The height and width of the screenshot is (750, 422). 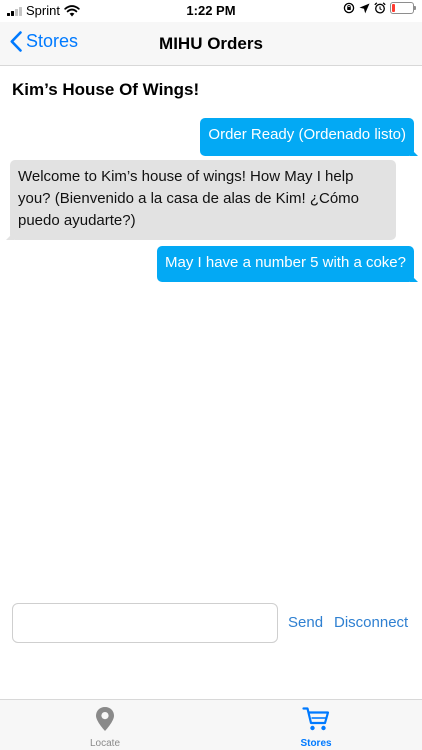 I want to click on alarm-icon, so click(x=380, y=8).